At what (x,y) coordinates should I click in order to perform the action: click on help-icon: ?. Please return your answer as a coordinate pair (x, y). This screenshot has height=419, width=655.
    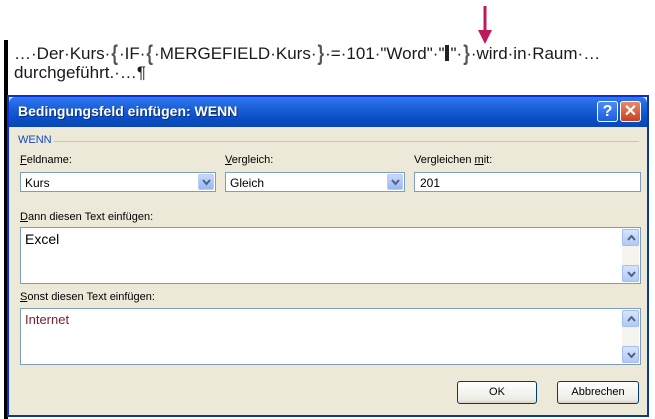
    Looking at the image, I should click on (607, 111).